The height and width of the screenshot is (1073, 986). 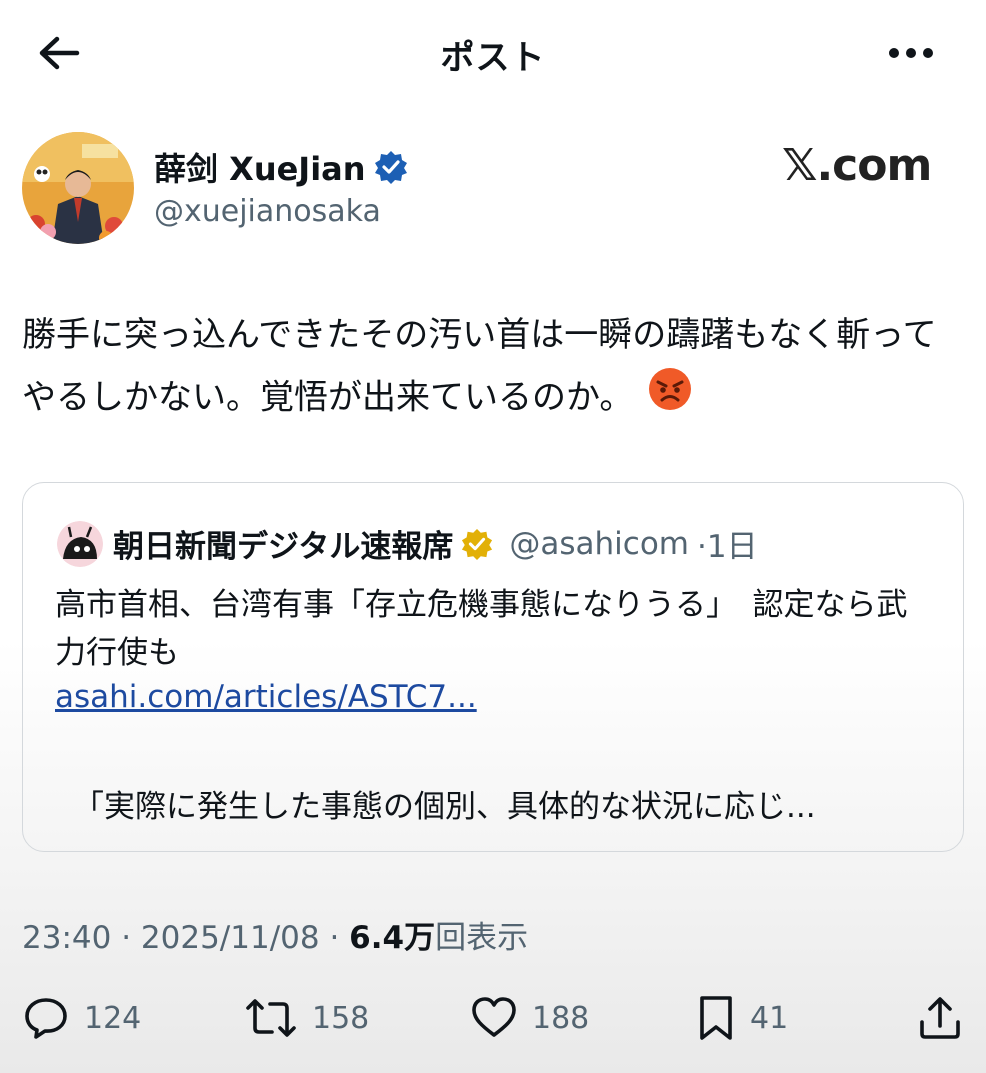 What do you see at coordinates (283, 547) in the screenshot?
I see `quote-author-name: 朝日新聞デジタル速報席` at bounding box center [283, 547].